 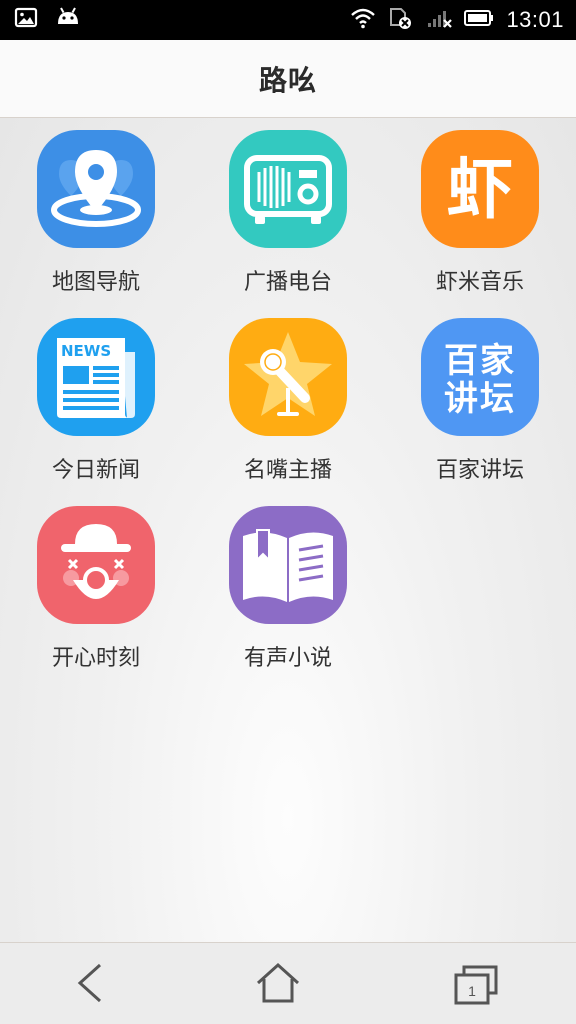 I want to click on news-icon: NEWS, so click(x=96, y=377).